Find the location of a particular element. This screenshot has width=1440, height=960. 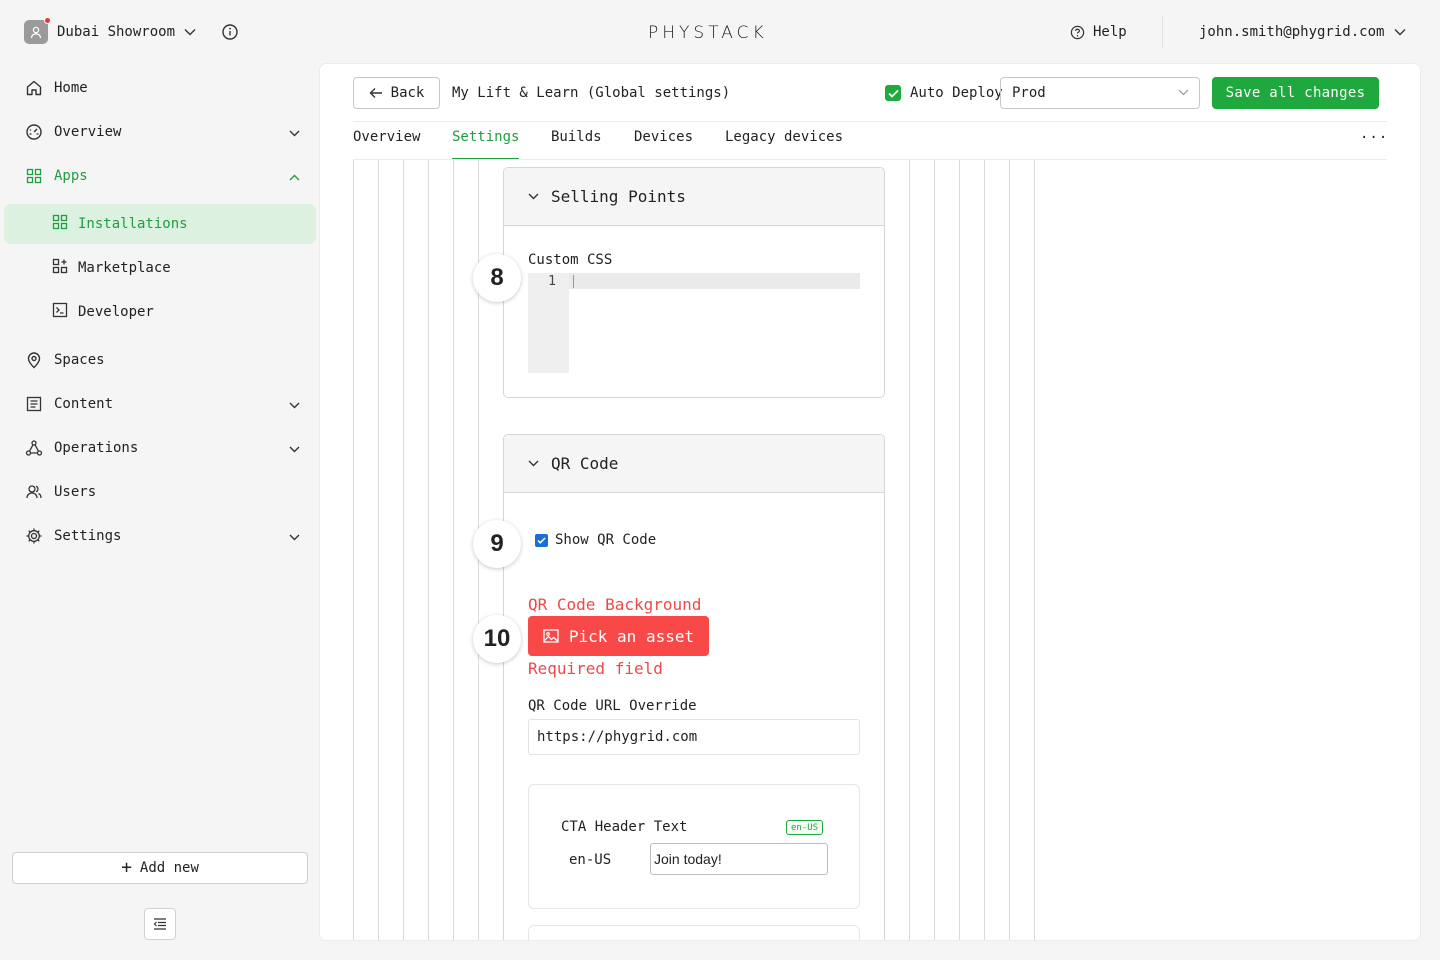

arrow-left-icon is located at coordinates (375, 93).